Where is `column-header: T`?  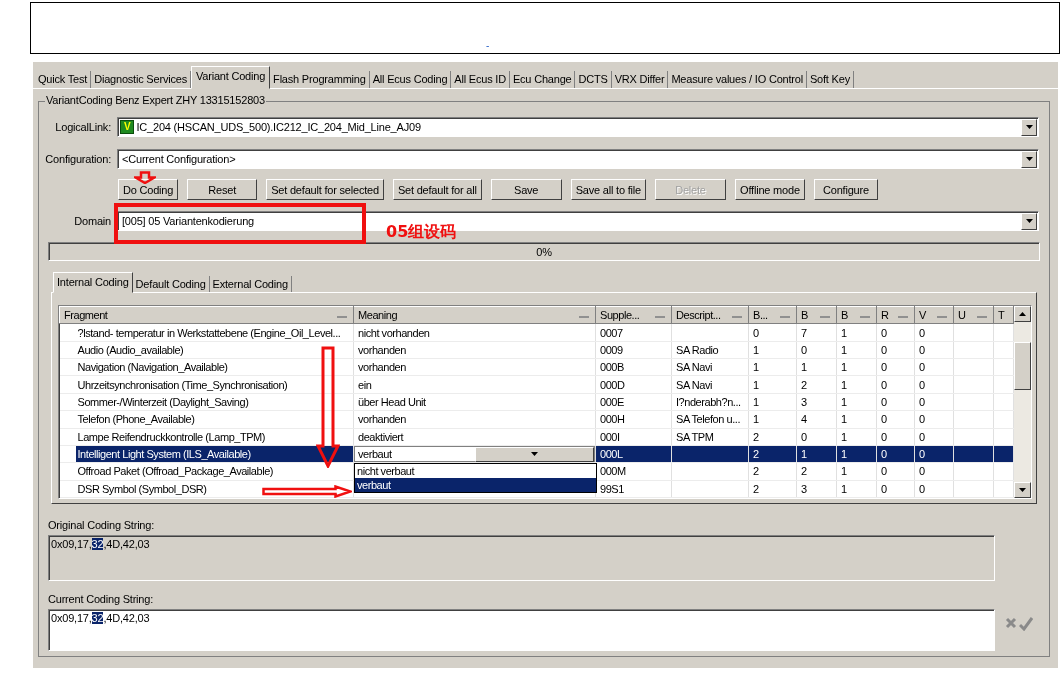
column-header: T is located at coordinates (1003, 315).